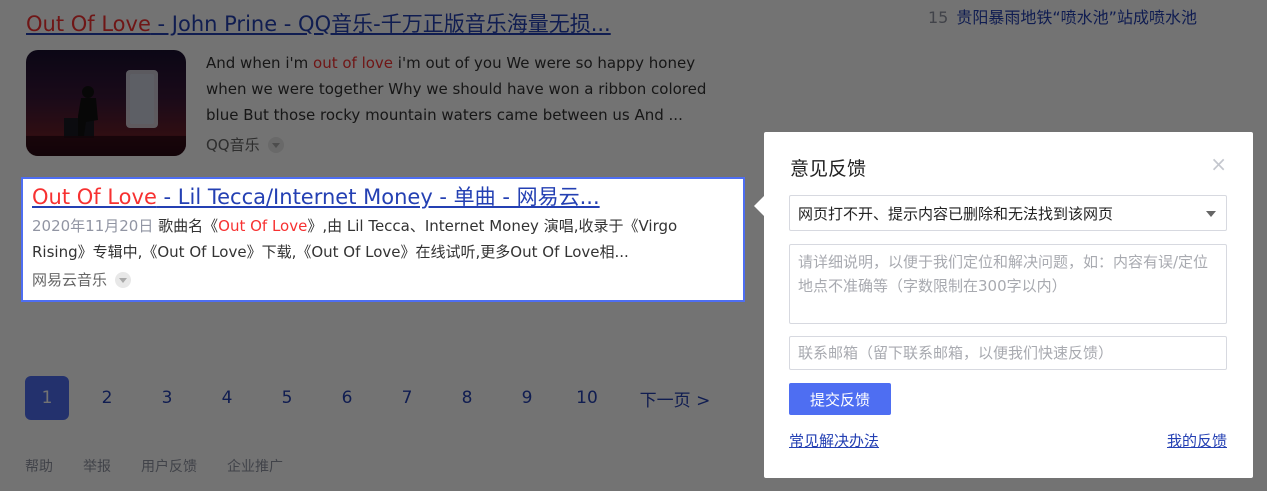 This screenshot has height=491, width=1267. Describe the element at coordinates (382, 279) in the screenshot. I see `result-source: 网易云音乐` at that location.